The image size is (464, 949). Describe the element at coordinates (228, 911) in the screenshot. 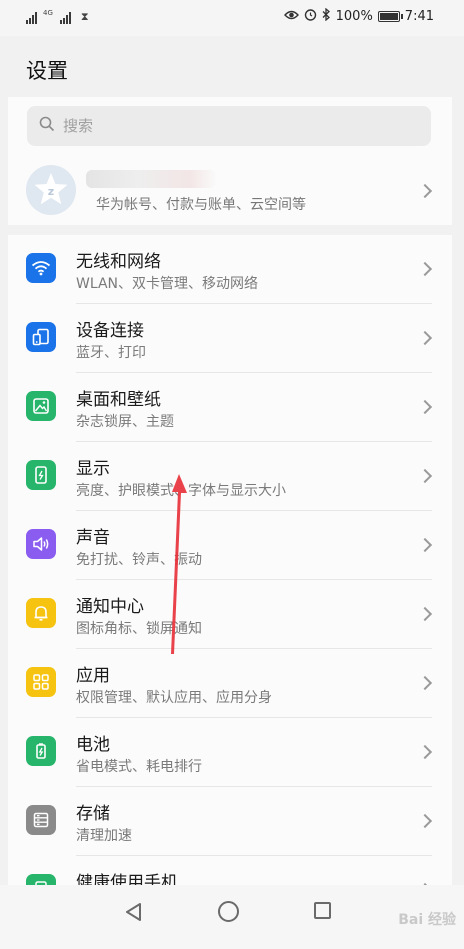

I see `home-icon` at that location.